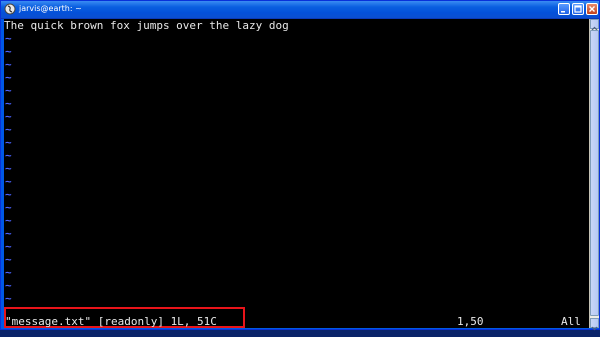 The width and height of the screenshot is (600, 337). I want to click on window-title: jarvis@earth: ~, so click(50, 8).